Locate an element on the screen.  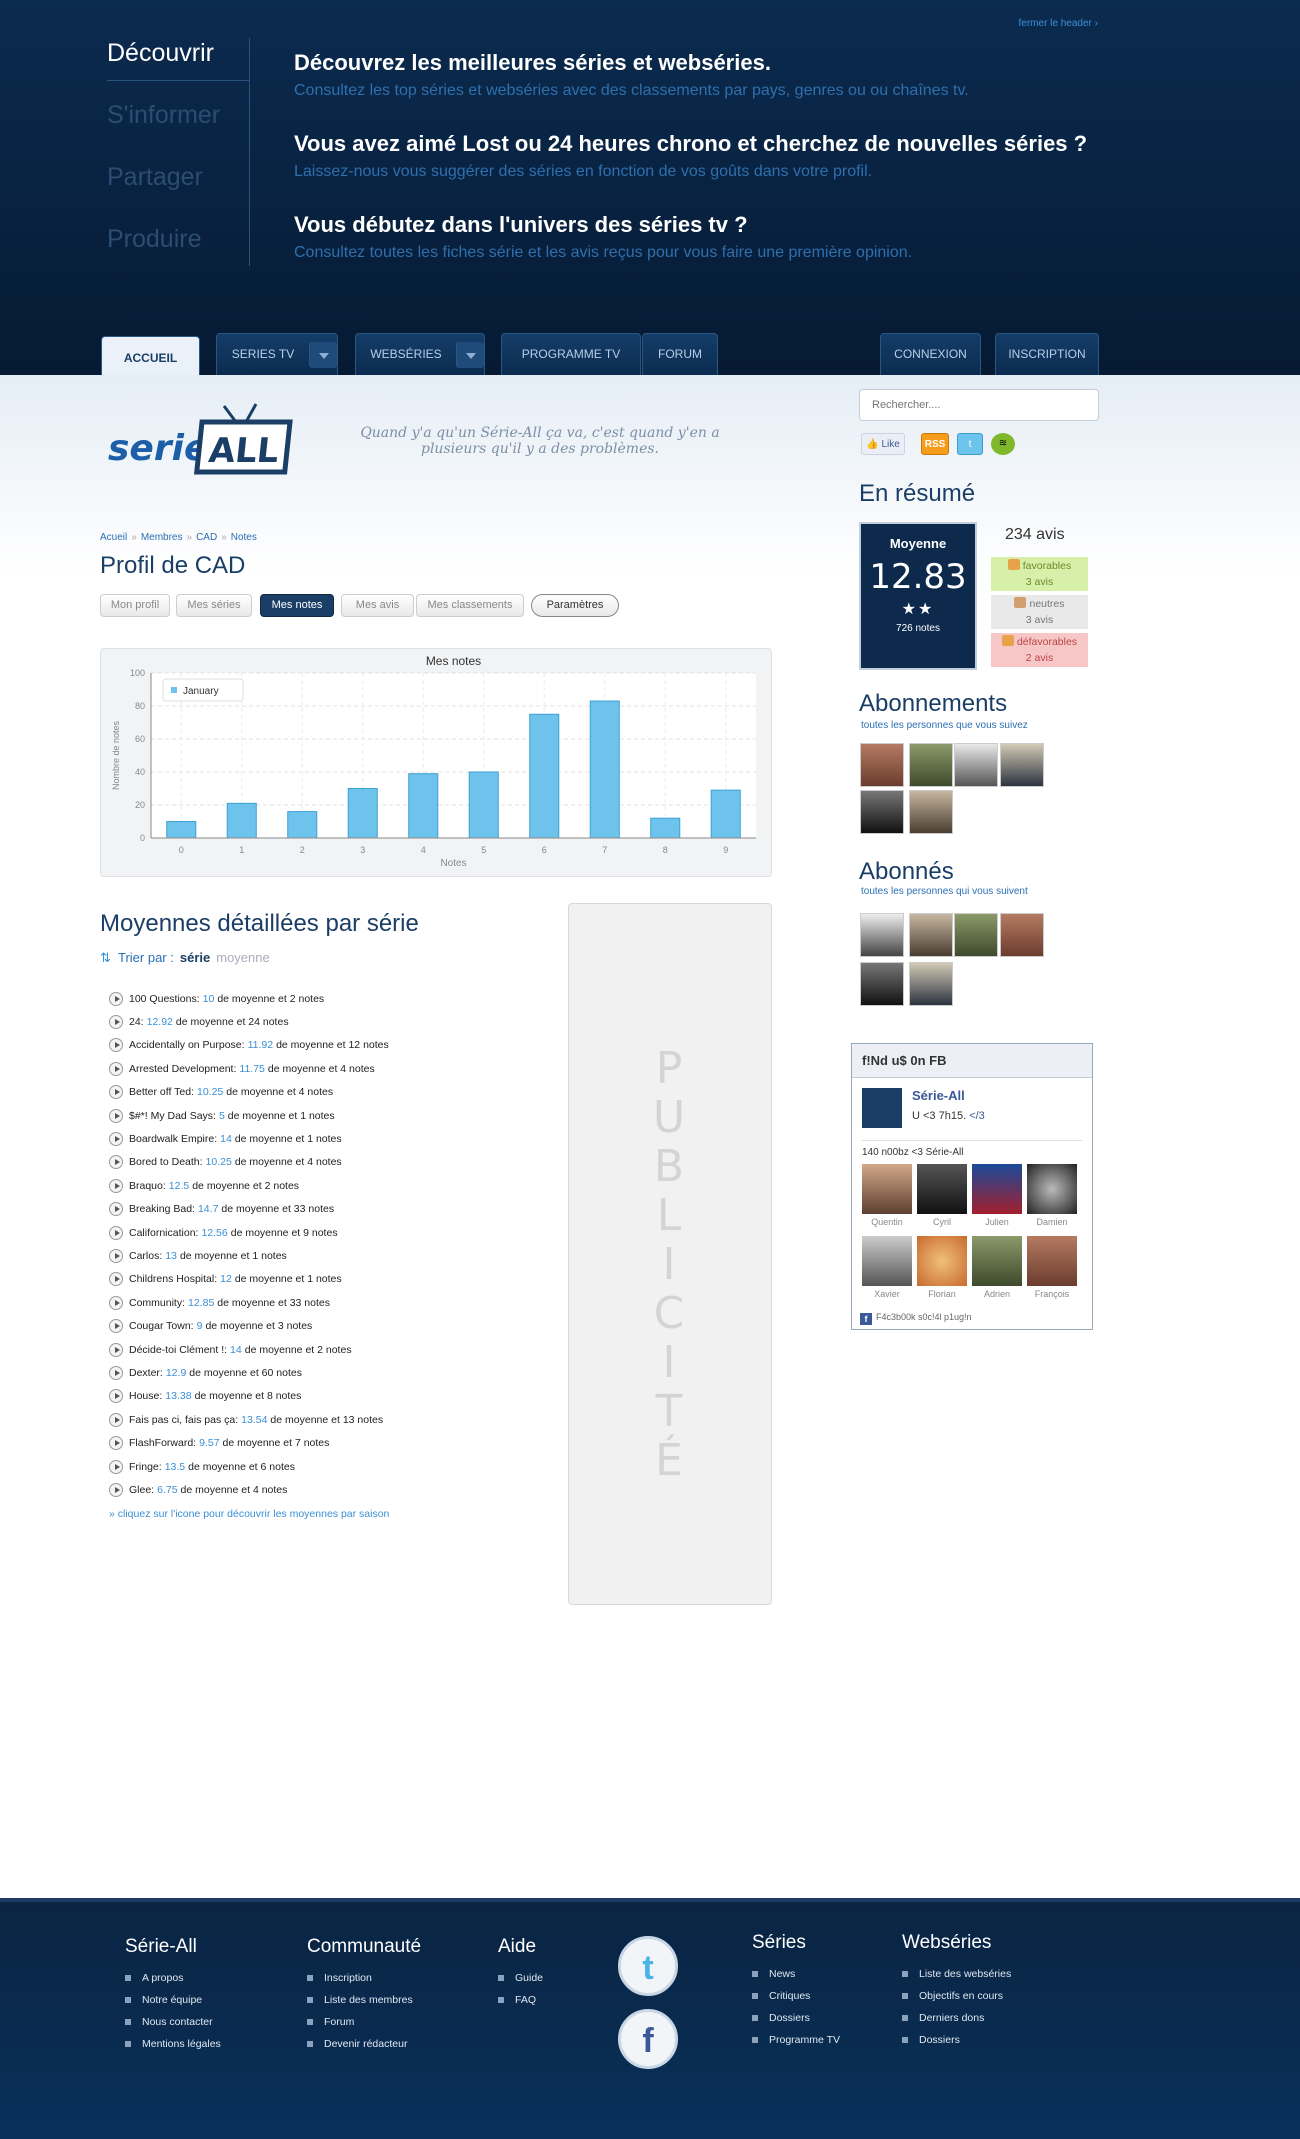
series-name: Arrested Development: is located at coordinates (182, 1069).